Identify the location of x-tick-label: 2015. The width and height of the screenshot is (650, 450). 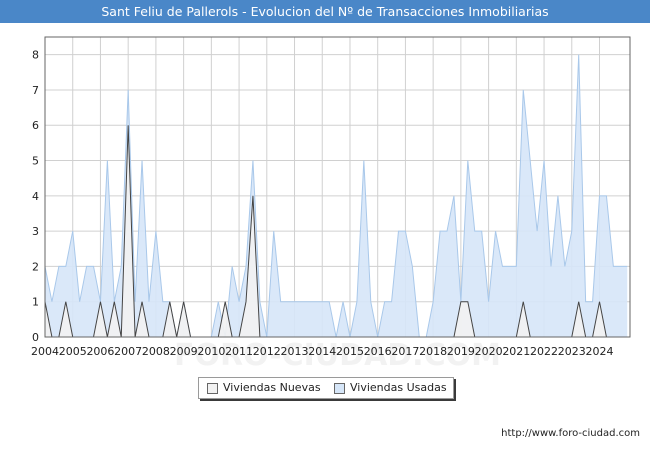
(350, 351).